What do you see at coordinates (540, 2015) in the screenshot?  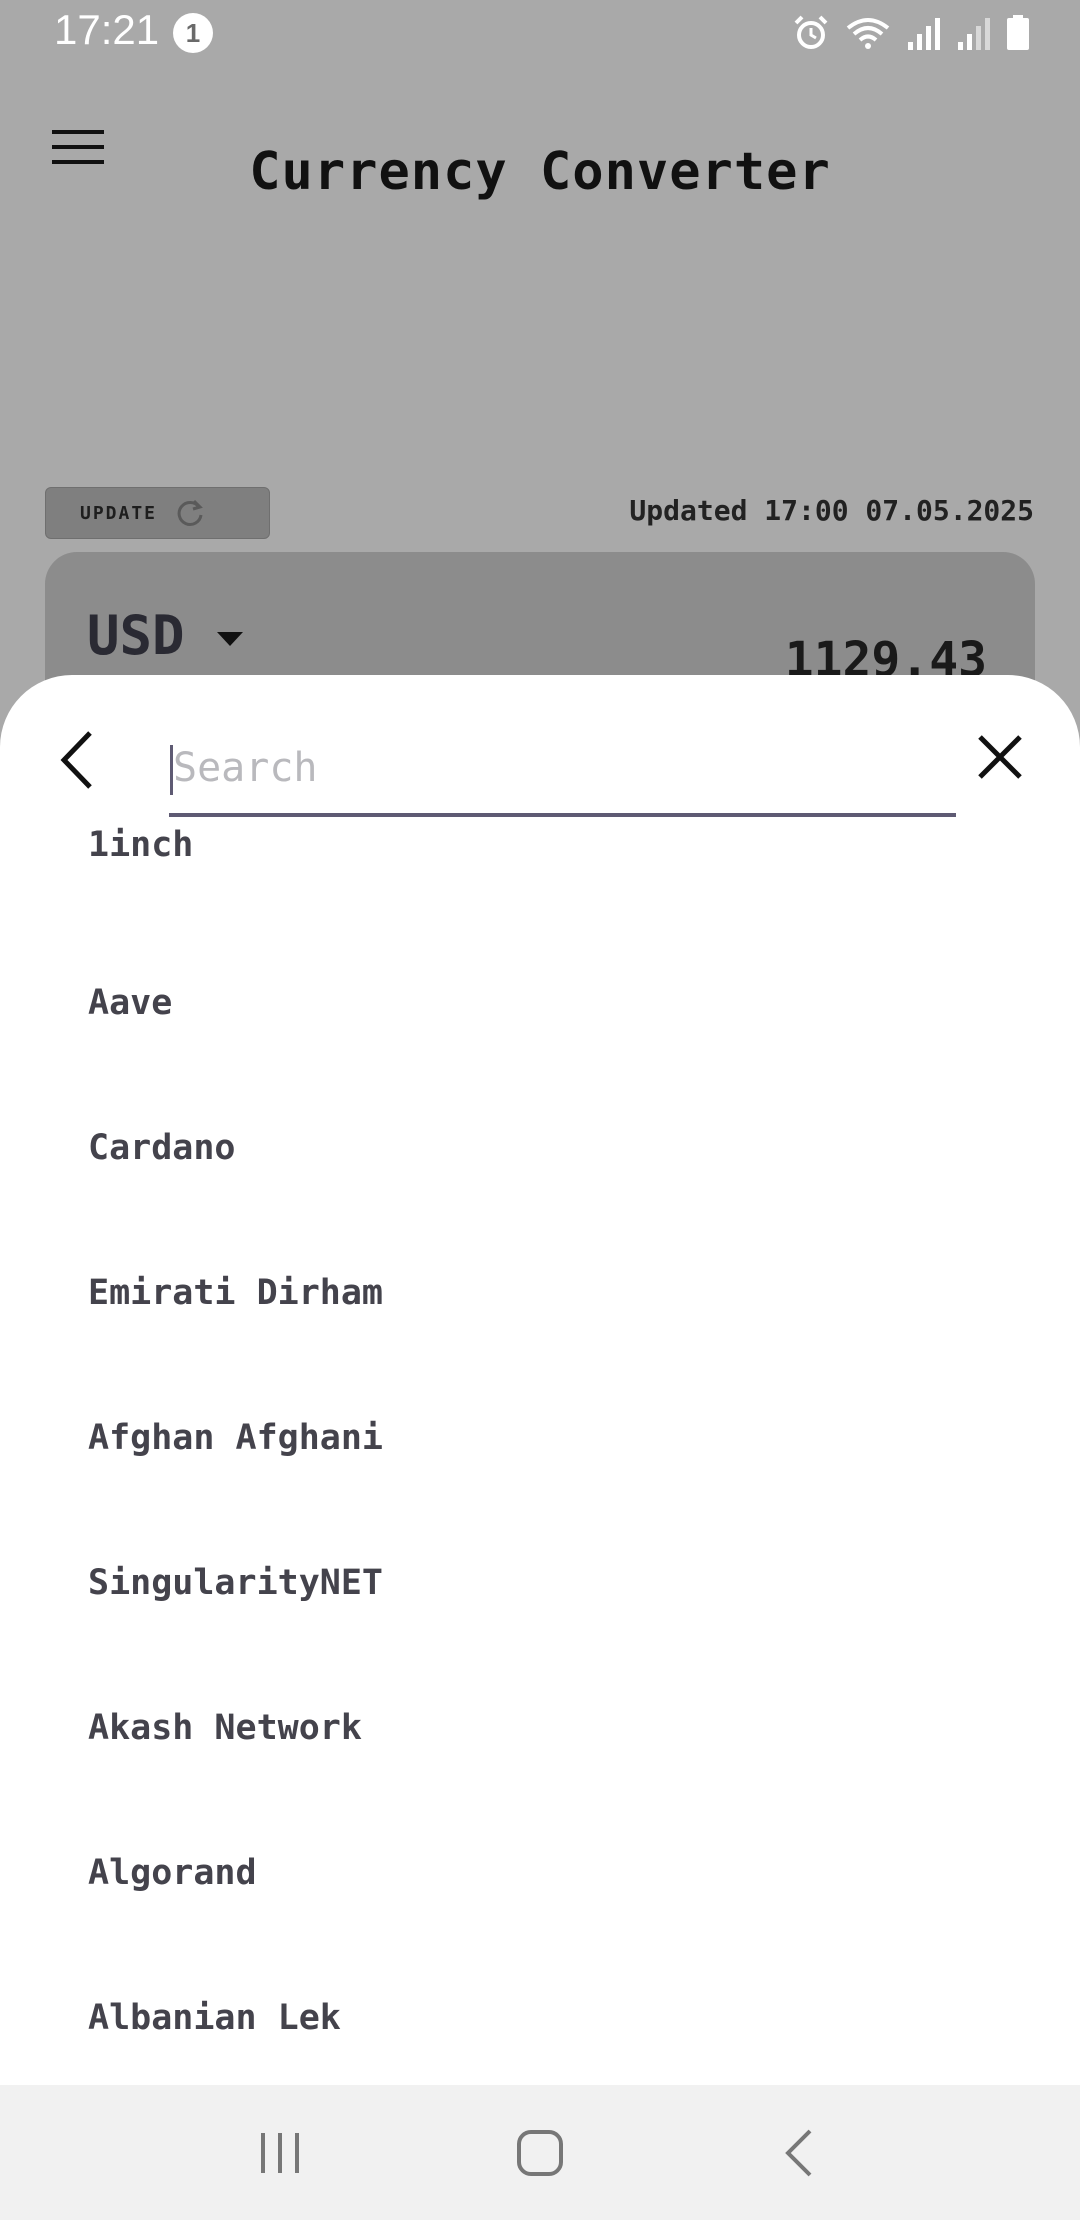 I see `list-item: Albanian Lek` at bounding box center [540, 2015].